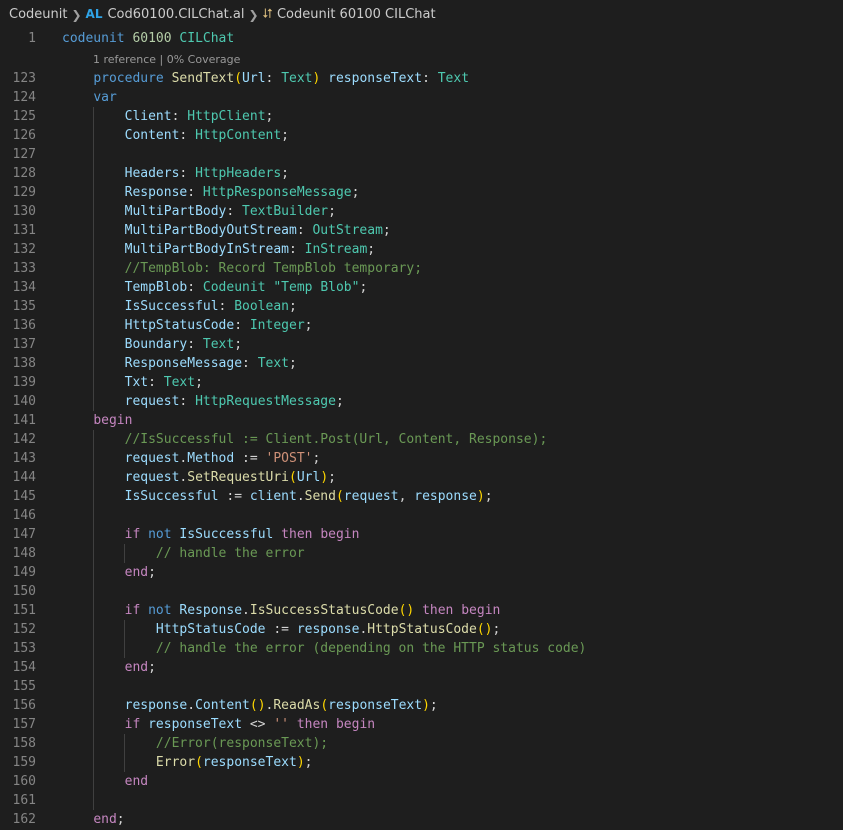 The image size is (843, 830). Describe the element at coordinates (421, 762) in the screenshot. I see `code-line: 159 Error(responseText);` at that location.